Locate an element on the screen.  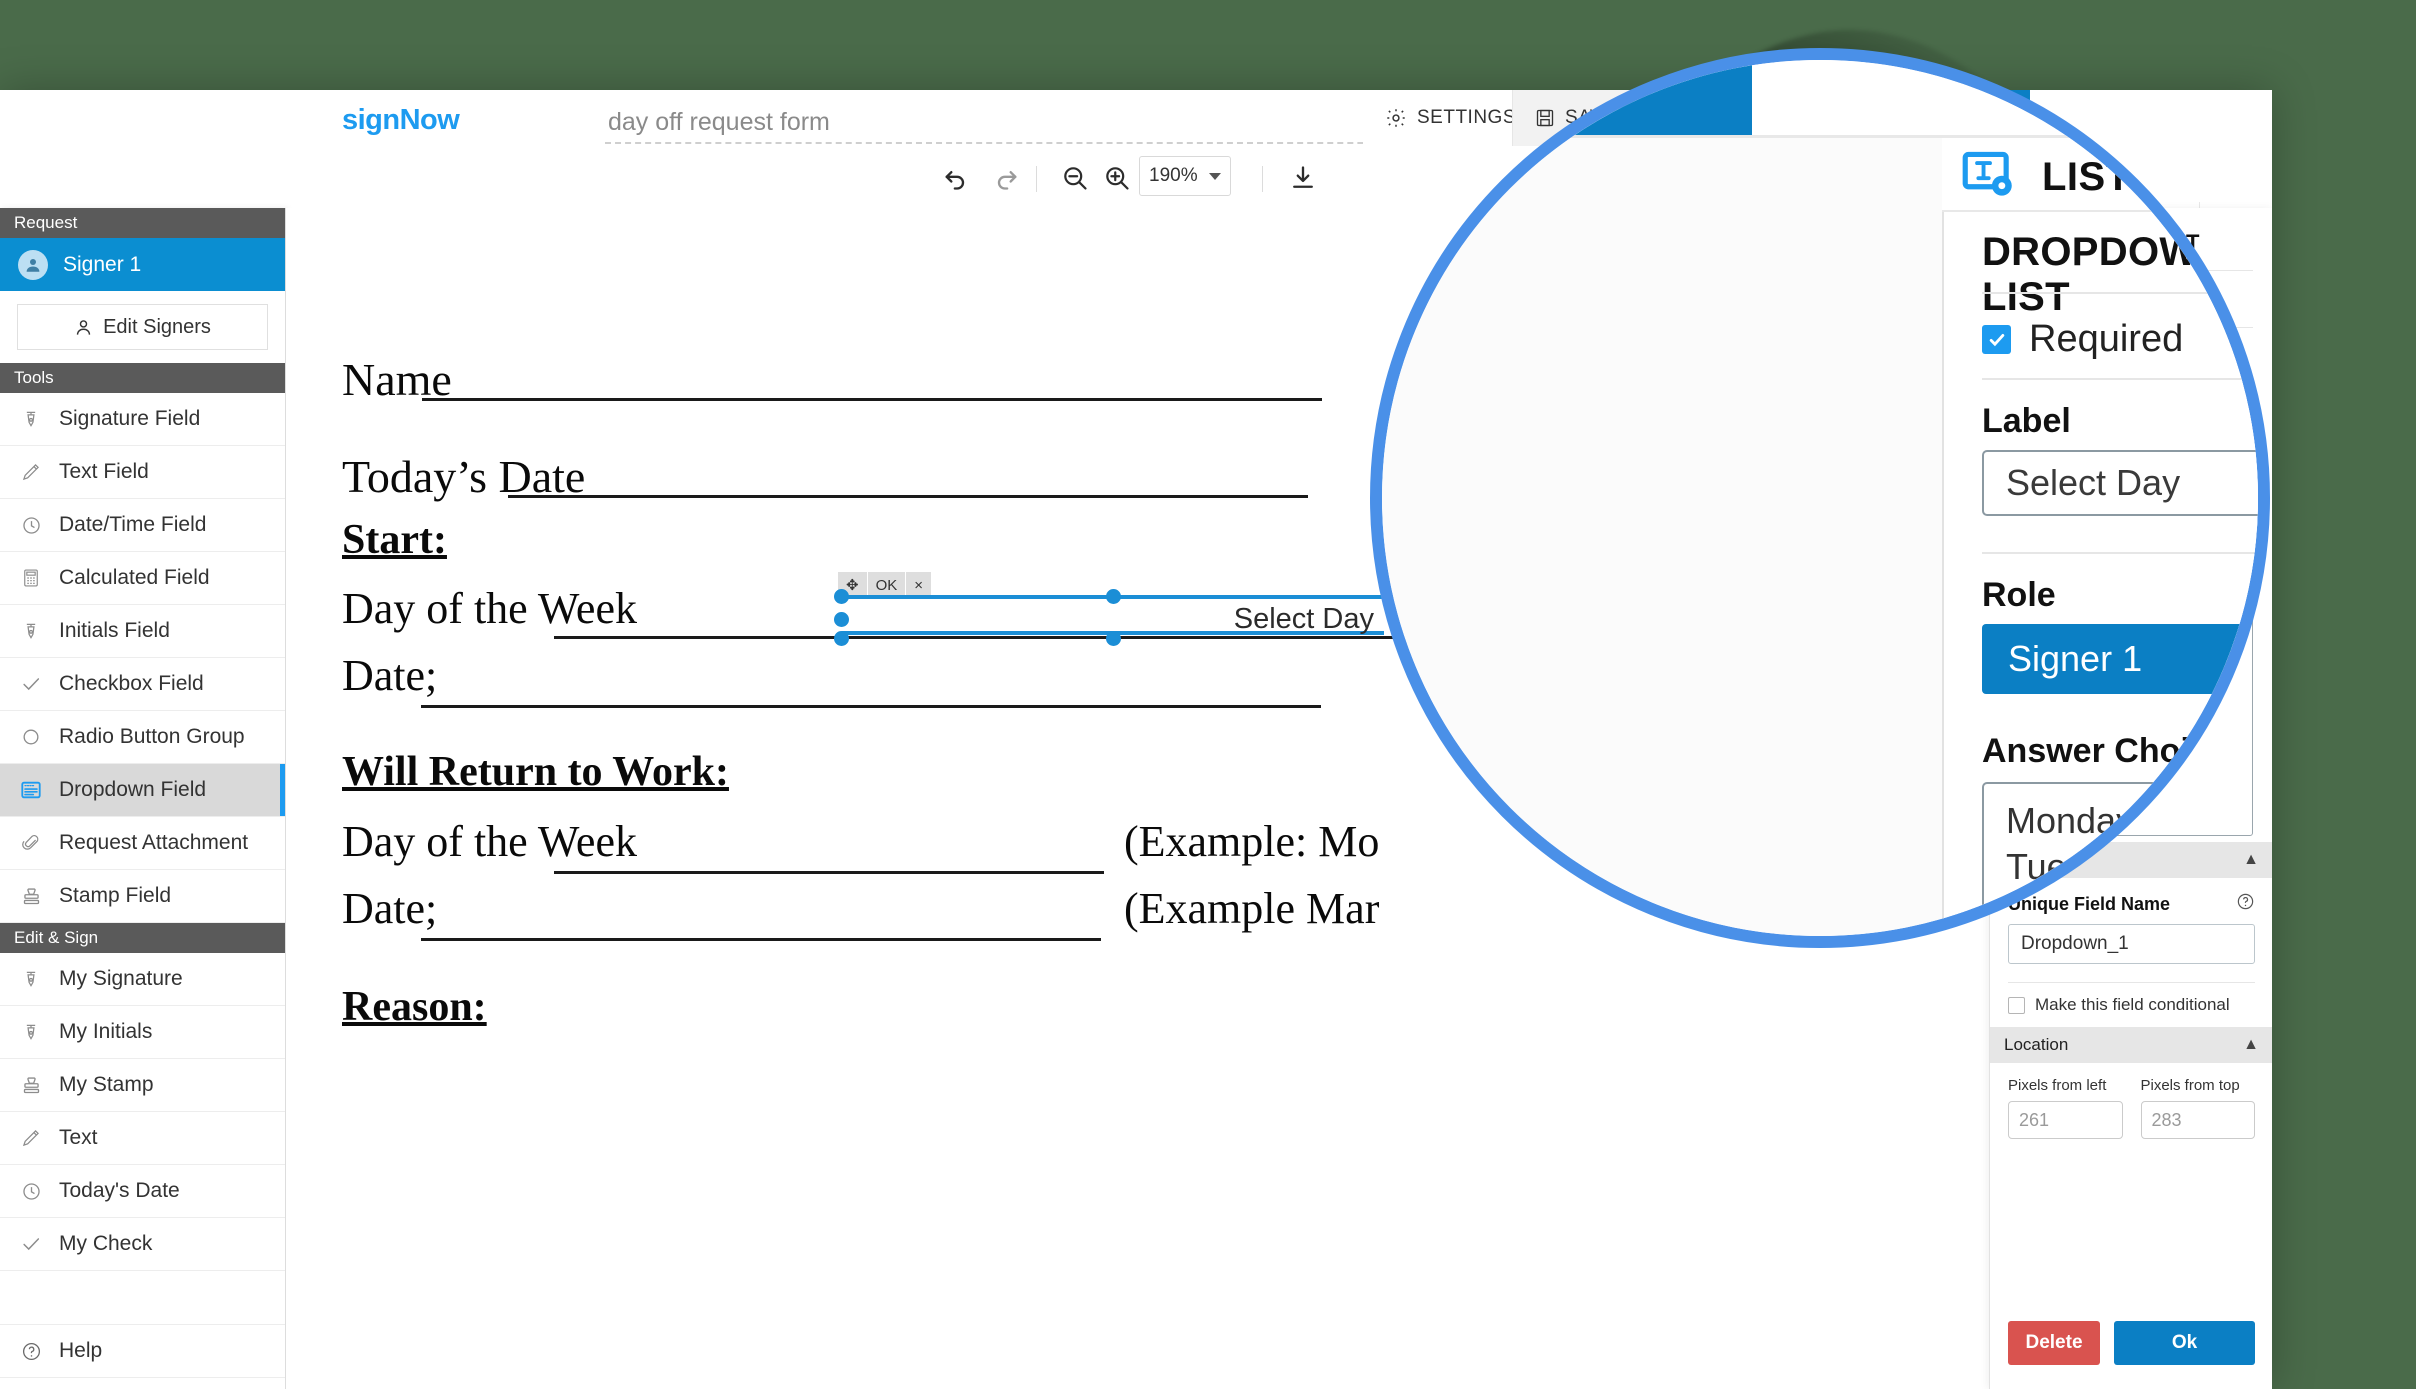
magnified-answer-choice: Tuesday is located at coordinates (2132, 867).